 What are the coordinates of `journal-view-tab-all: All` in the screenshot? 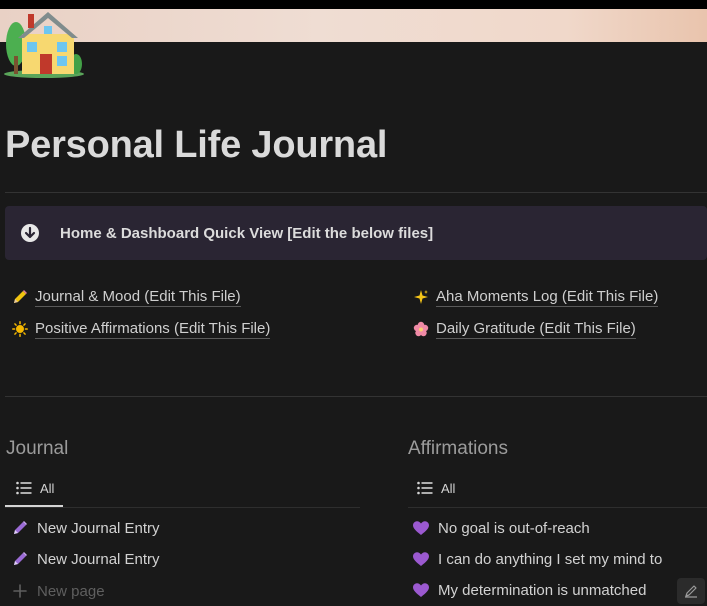 It's located at (35, 488).